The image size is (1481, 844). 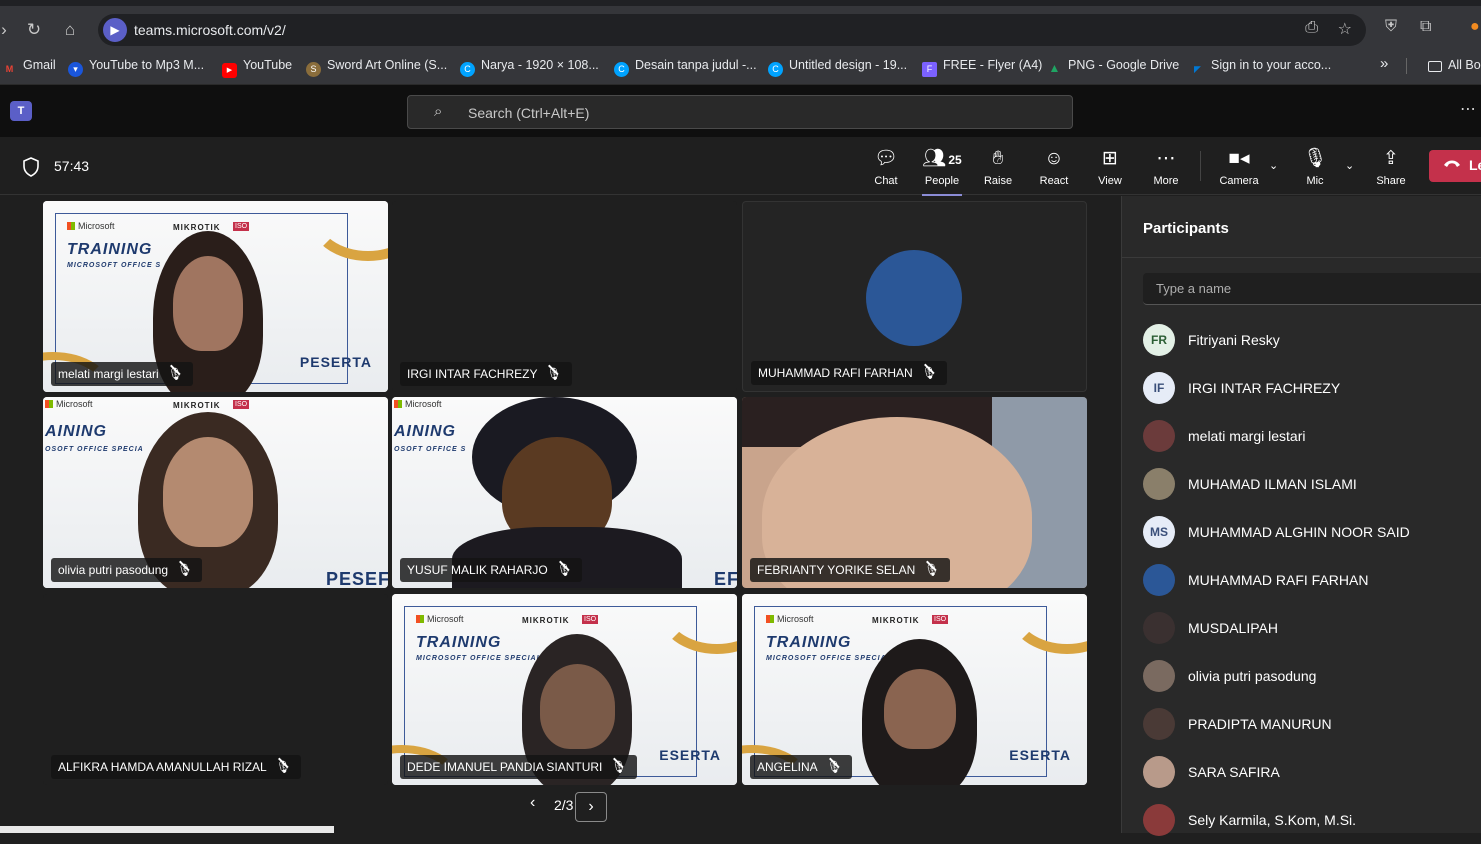 I want to click on participant-search-placeholder: Type a name, so click(x=1194, y=288).